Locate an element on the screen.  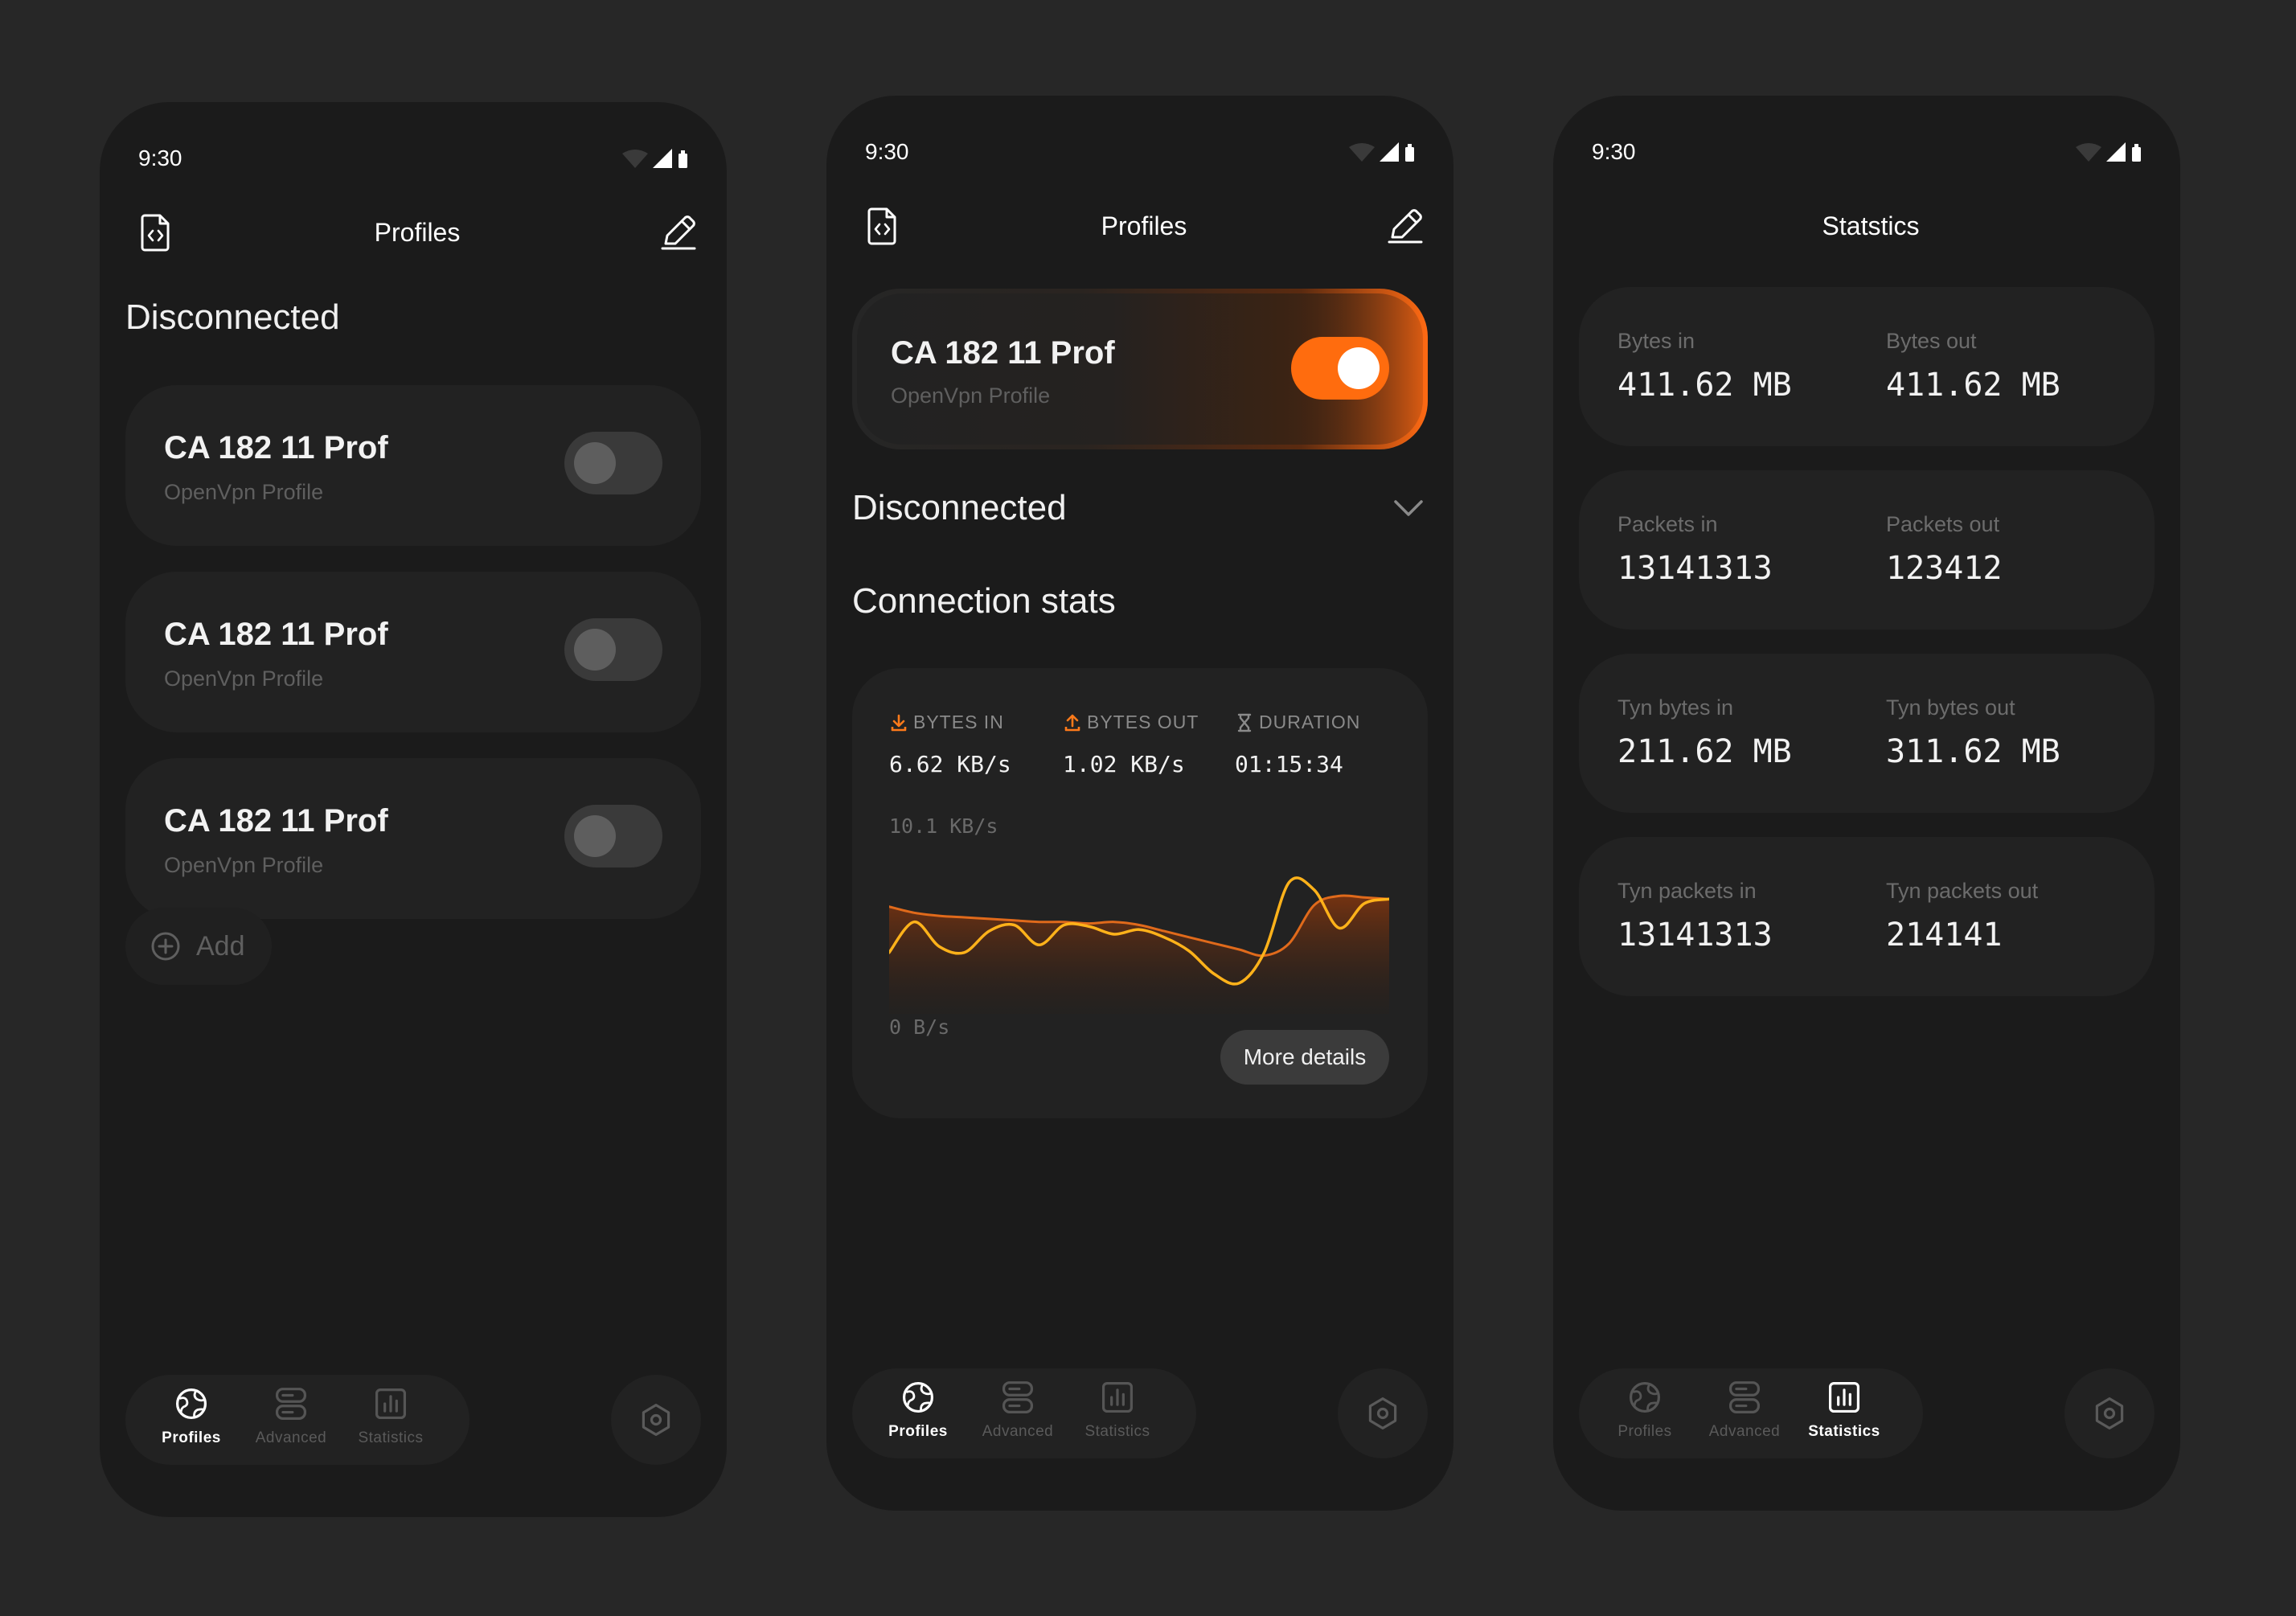
active-profile-card: CA 182 11 Prof OpenVpn Profile is located at coordinates (1140, 369).